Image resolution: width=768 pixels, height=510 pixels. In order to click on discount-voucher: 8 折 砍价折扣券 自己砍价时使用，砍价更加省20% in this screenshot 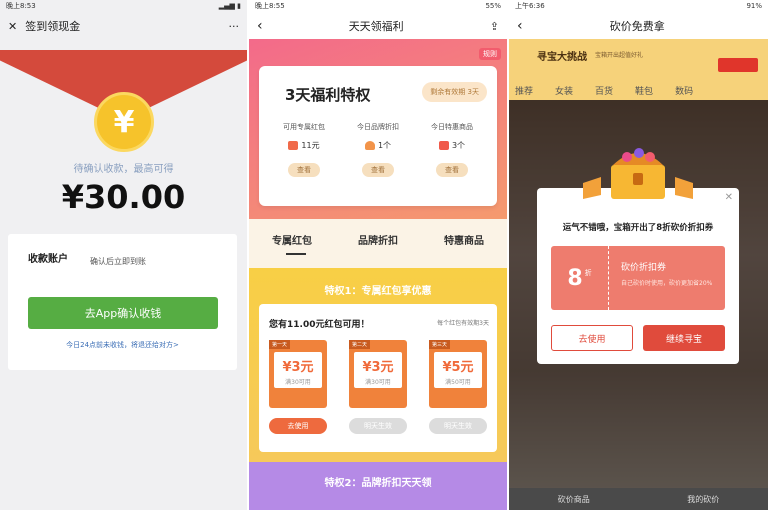, I will do `click(638, 278)`.